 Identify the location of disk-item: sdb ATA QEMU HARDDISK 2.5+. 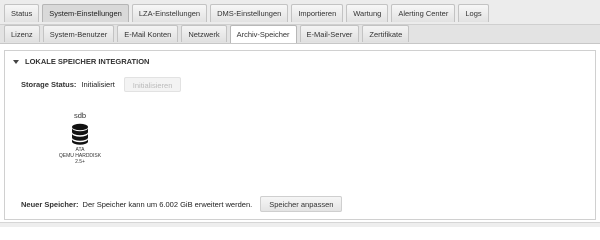
(80, 138).